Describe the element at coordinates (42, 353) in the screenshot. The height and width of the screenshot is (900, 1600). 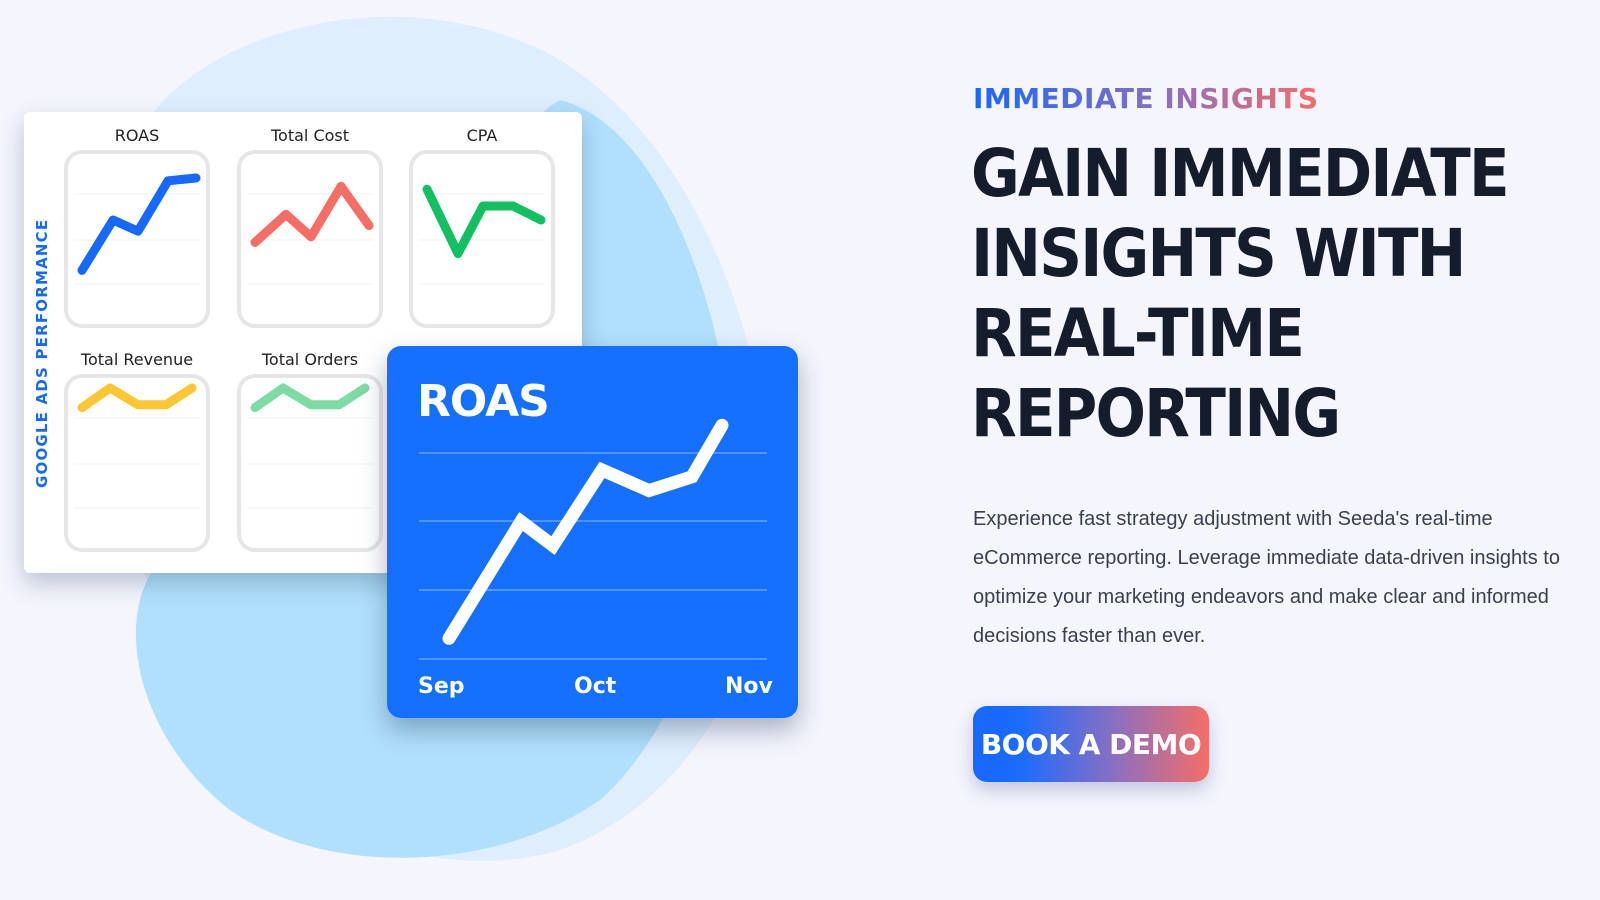
I see `dashboard-side-label: GOOGLE ADS PERFORMANCE` at that location.